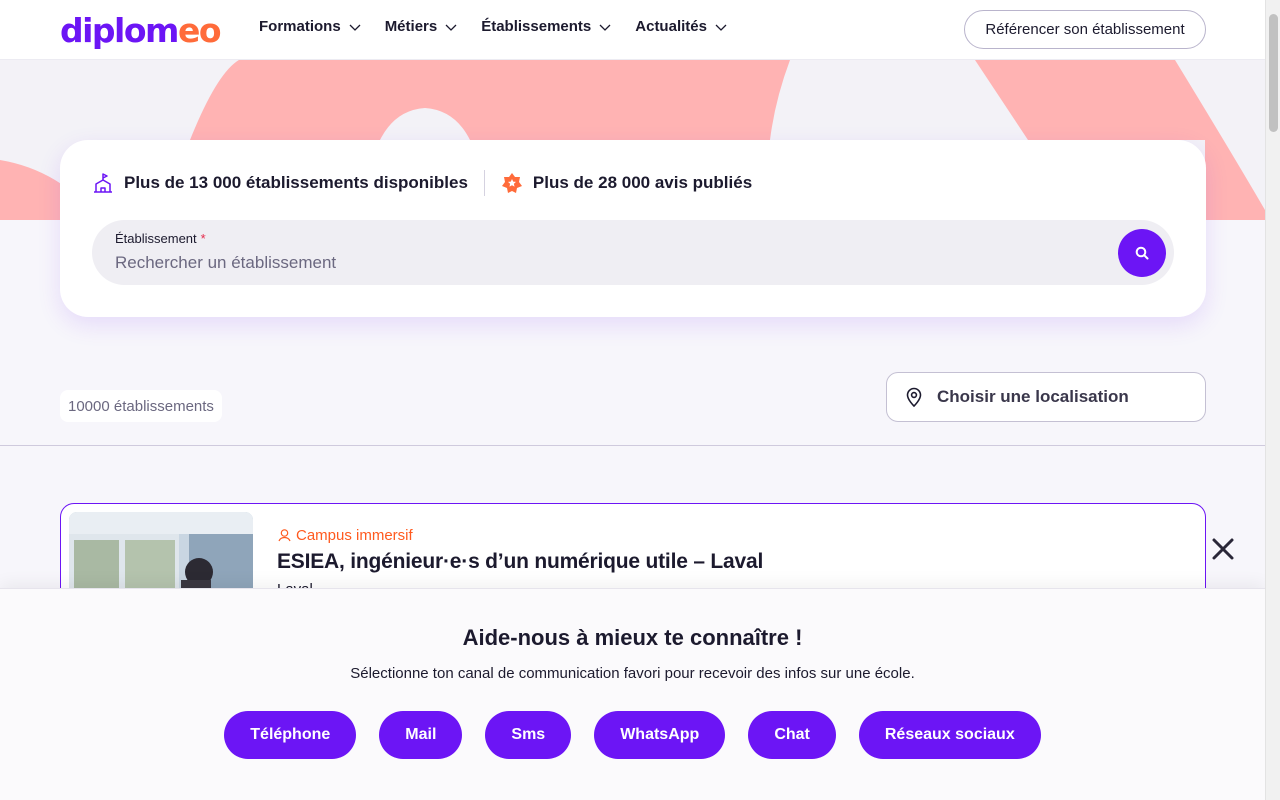 The image size is (1280, 800). Describe the element at coordinates (511, 183) in the screenshot. I see `star-badge-icon` at that location.